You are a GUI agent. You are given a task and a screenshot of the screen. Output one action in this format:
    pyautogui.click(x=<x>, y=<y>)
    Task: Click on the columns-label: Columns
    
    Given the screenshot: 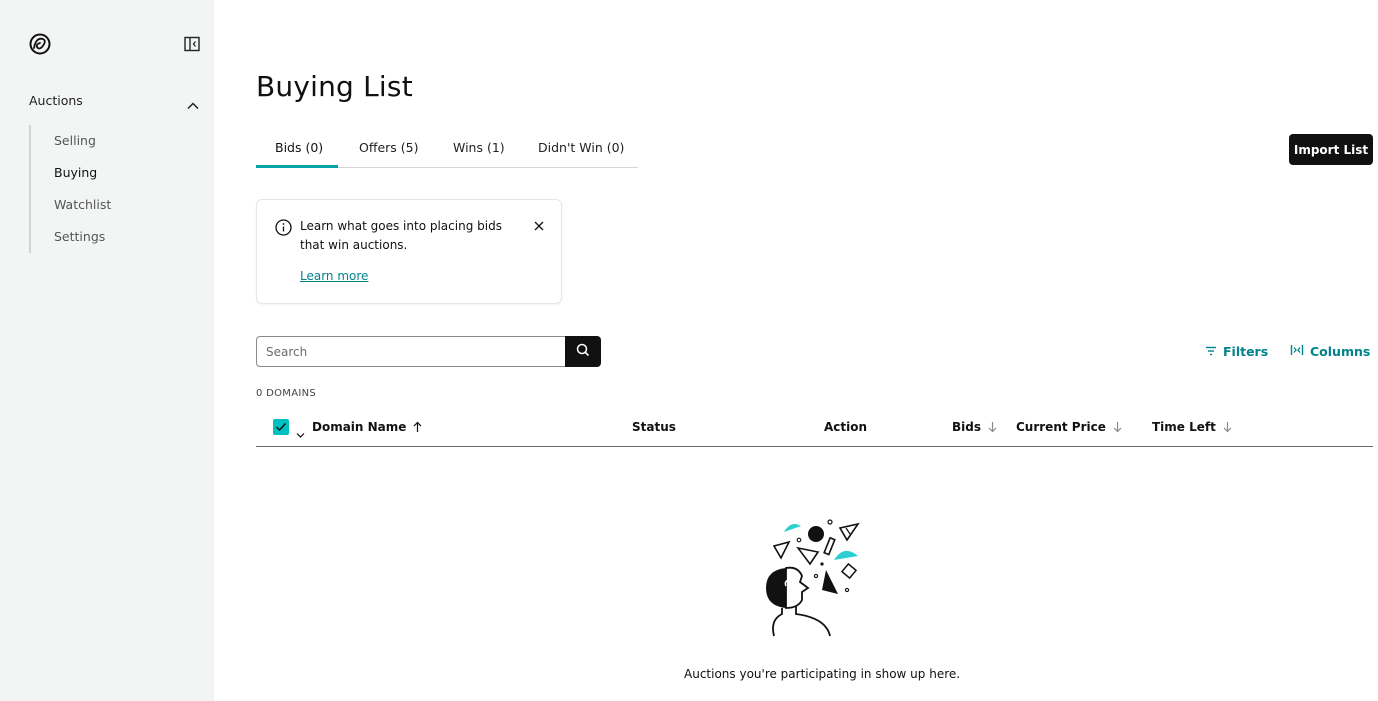 What is the action you would take?
    pyautogui.click(x=1340, y=351)
    